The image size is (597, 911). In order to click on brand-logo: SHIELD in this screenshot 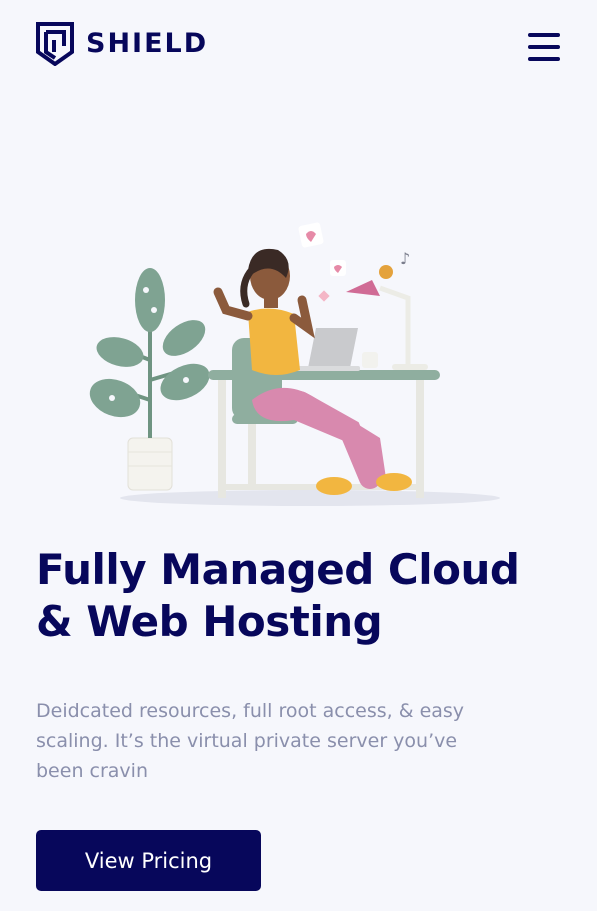, I will do `click(122, 44)`.